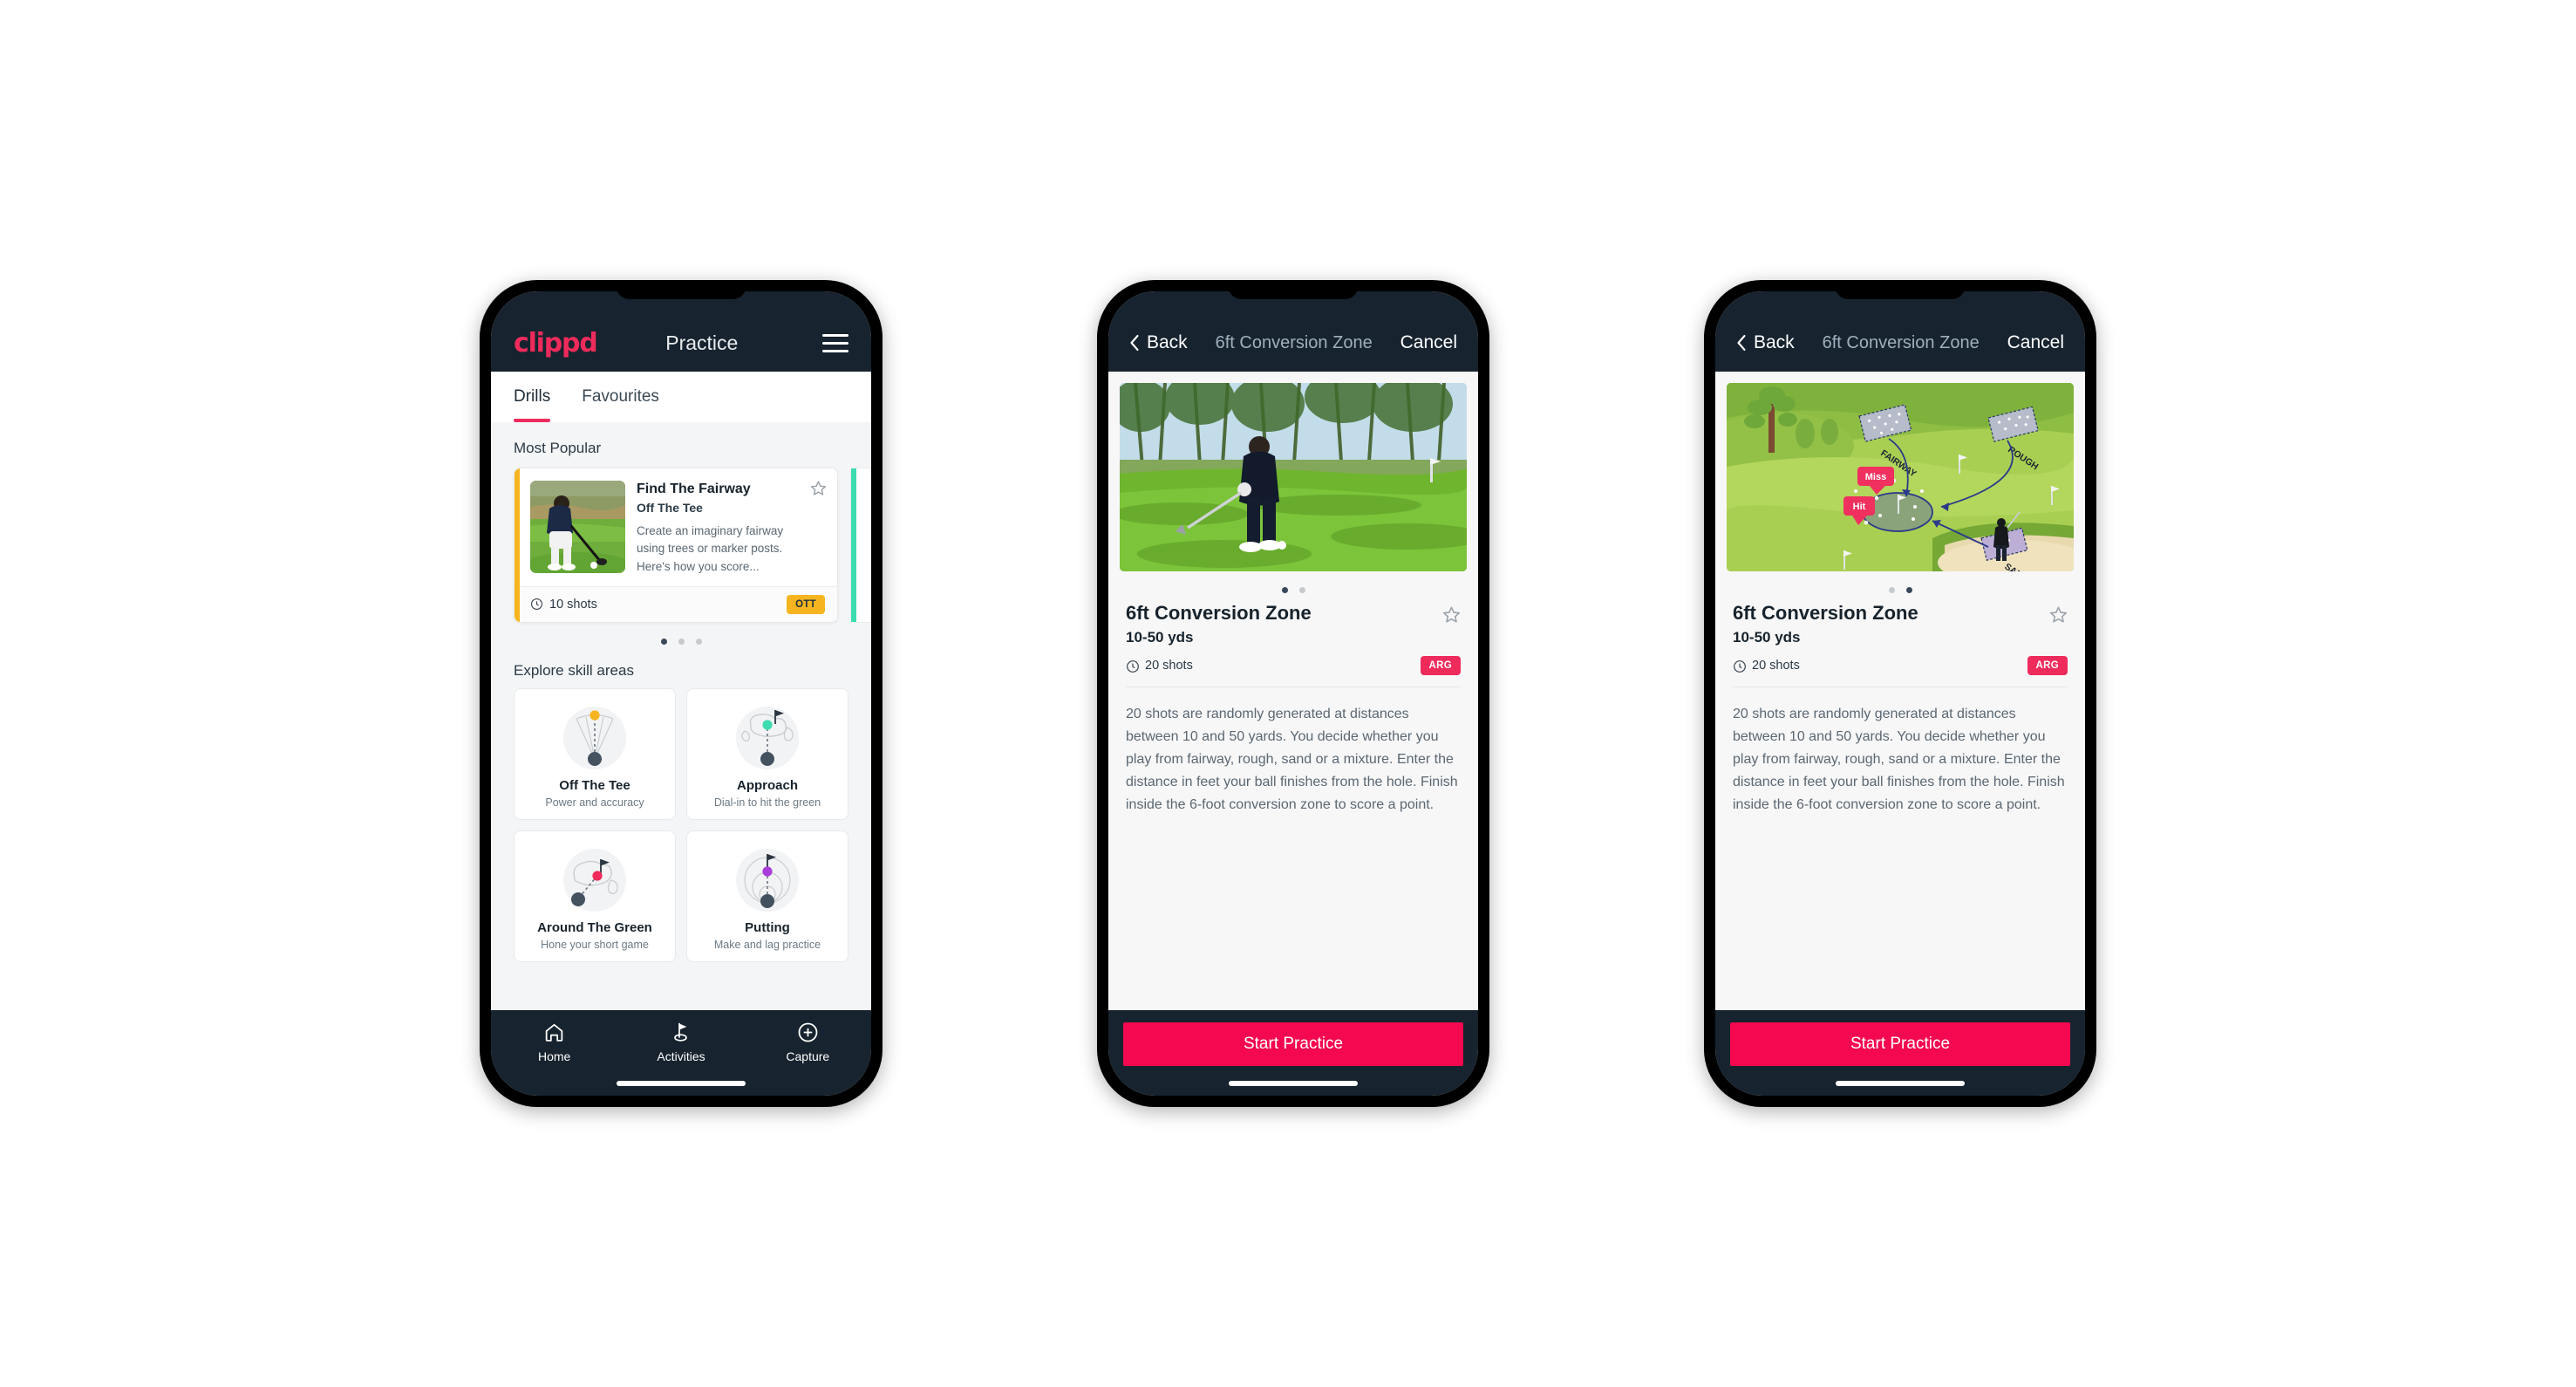 The height and width of the screenshot is (1387, 2576). I want to click on nav-item-activities: Activities, so click(680, 1042).